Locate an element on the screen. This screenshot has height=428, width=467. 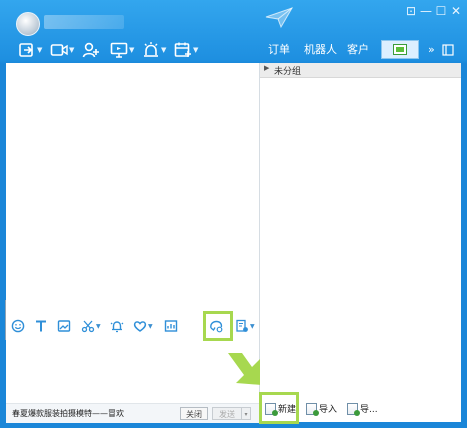
document-icon is located at coordinates (242, 325).